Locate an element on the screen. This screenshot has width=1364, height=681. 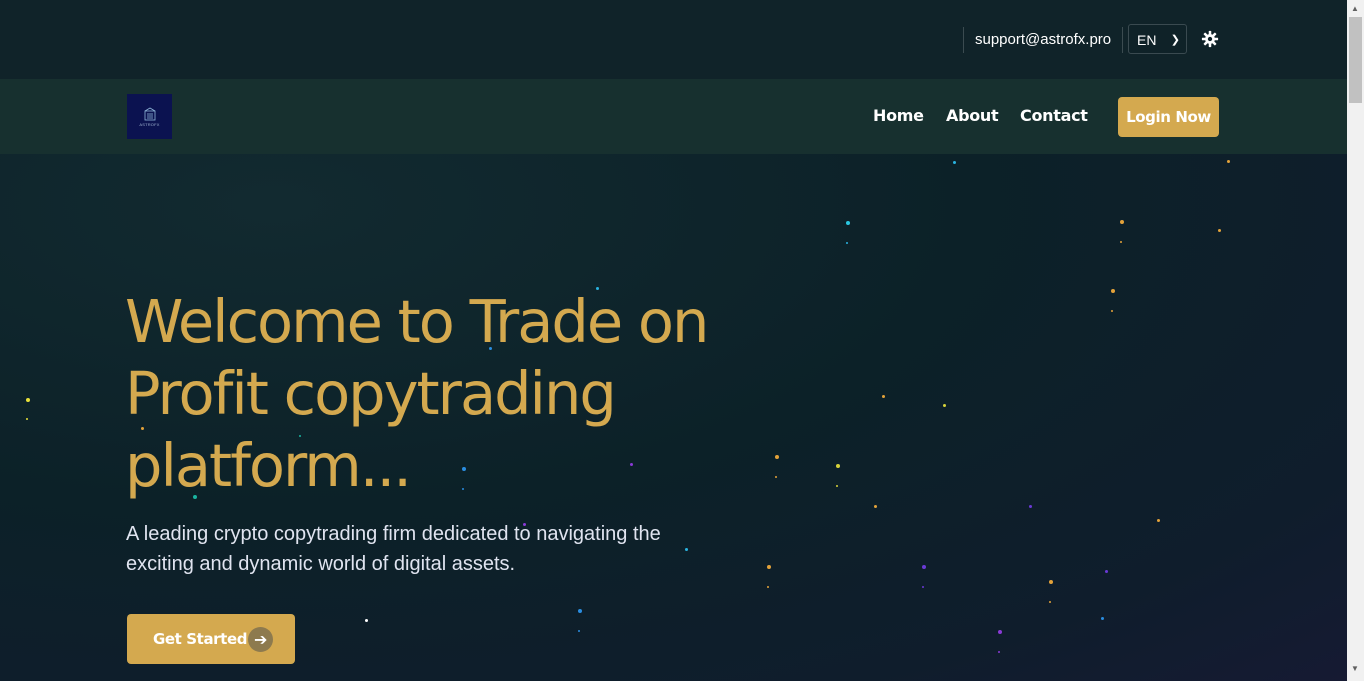
site-logo: ASTROFX is located at coordinates (149, 116).